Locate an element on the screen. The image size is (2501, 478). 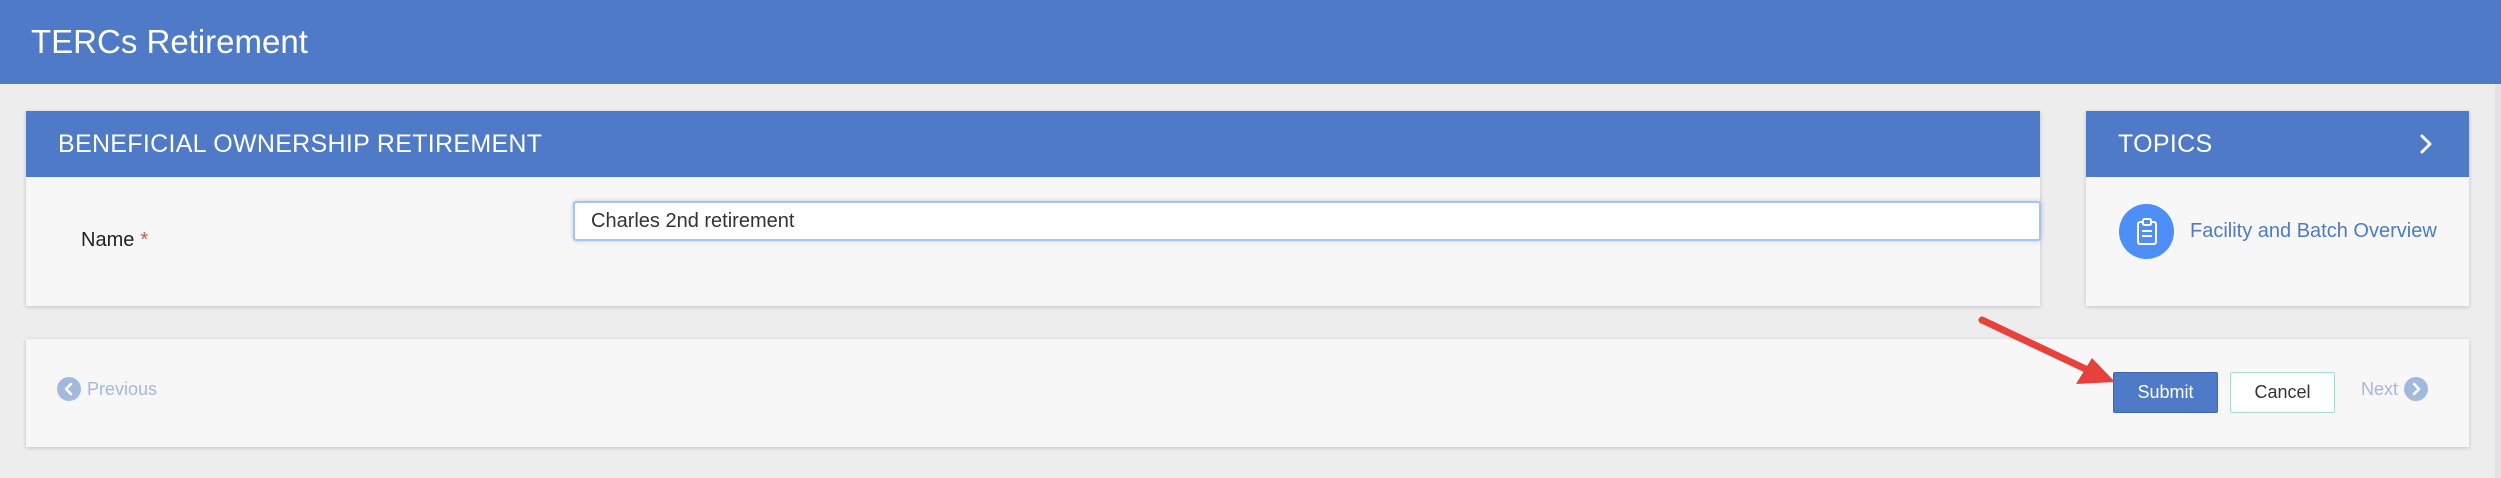
form-panel-title: BENEFICIAL OWNERSHIP RETIREMENT is located at coordinates (300, 143).